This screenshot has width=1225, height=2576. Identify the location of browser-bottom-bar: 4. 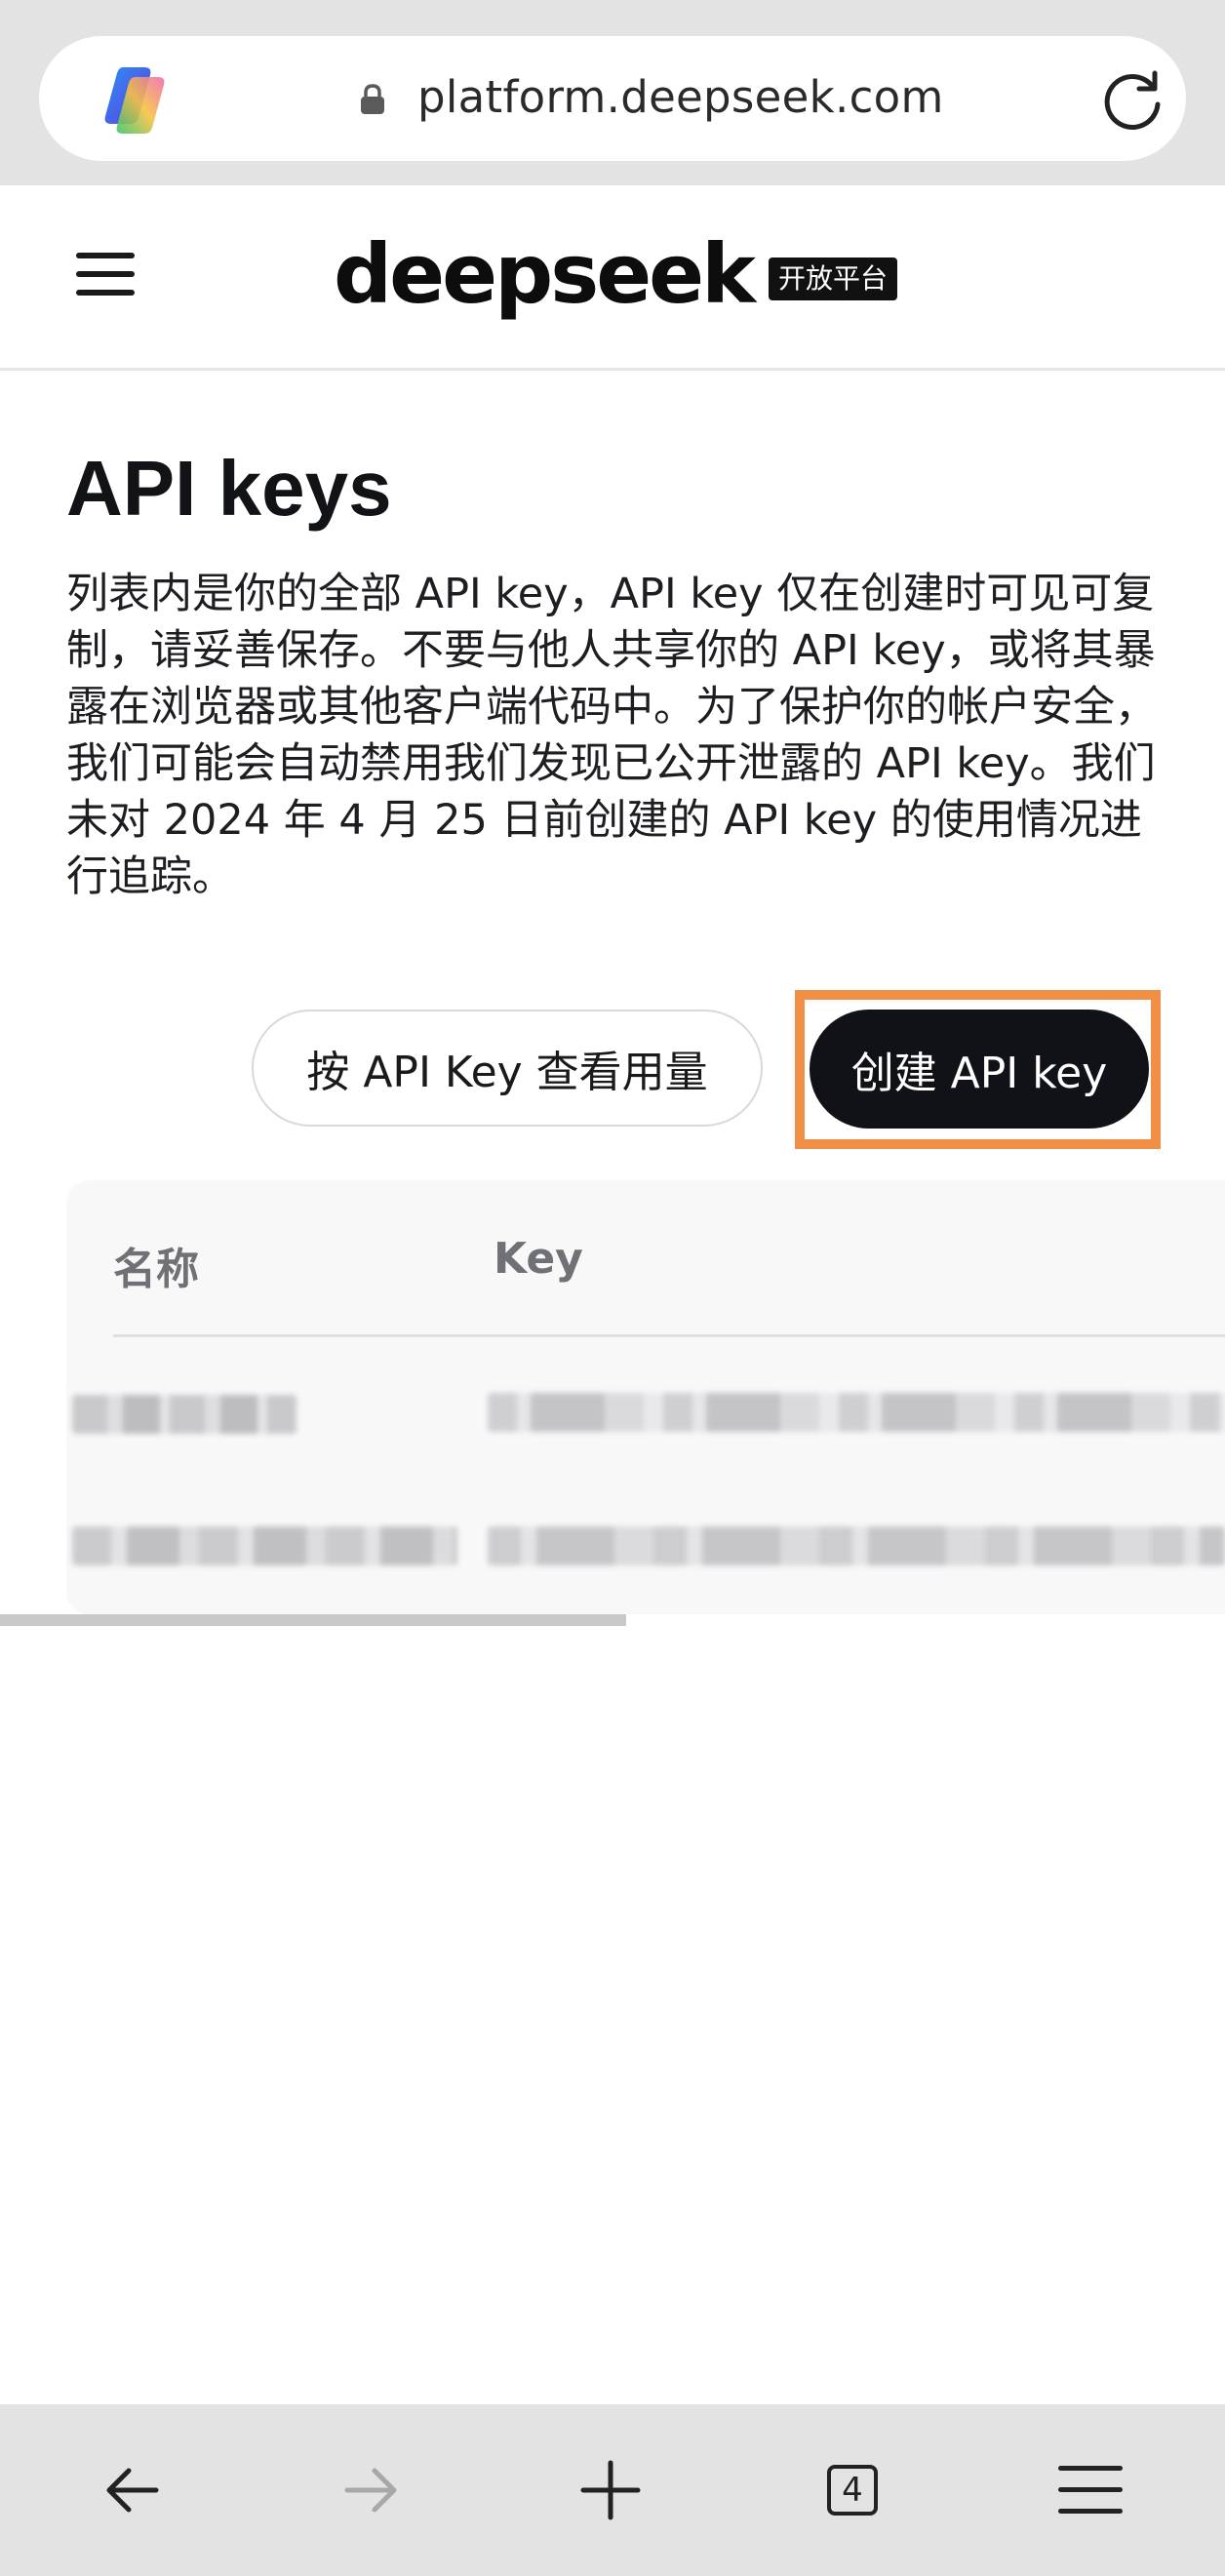
(612, 2490).